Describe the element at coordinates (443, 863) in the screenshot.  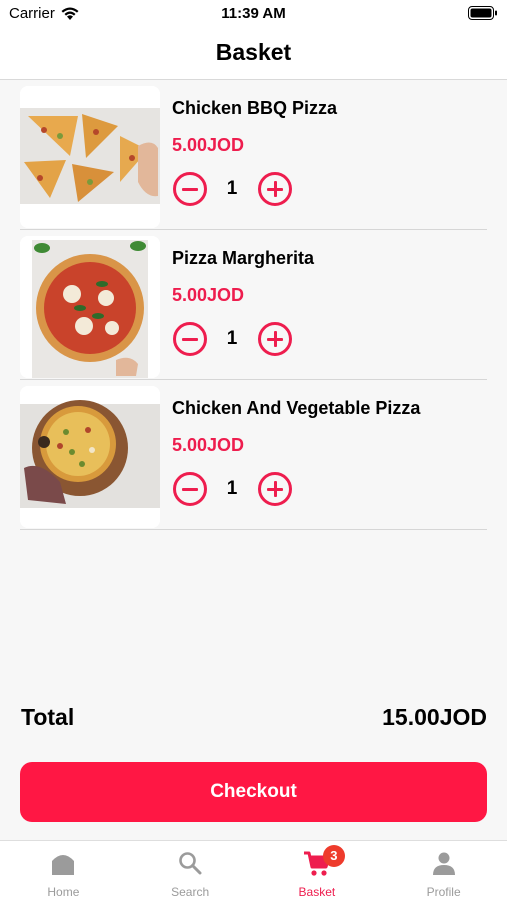
I see `person-icon` at that location.